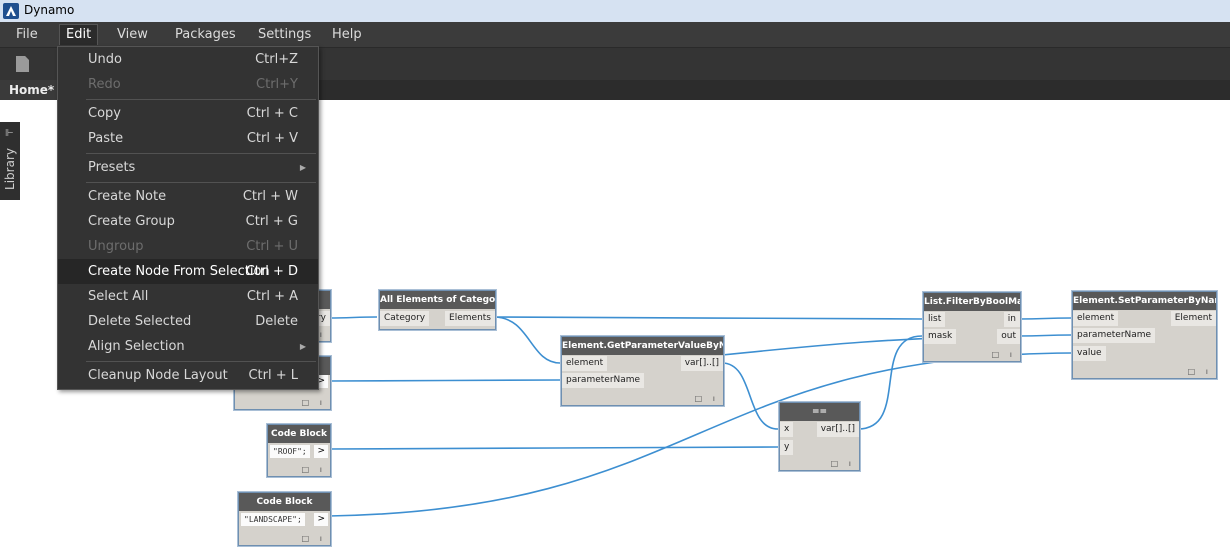 This screenshot has height=560, width=1230. I want to click on port-out-out: out, so click(1008, 336).